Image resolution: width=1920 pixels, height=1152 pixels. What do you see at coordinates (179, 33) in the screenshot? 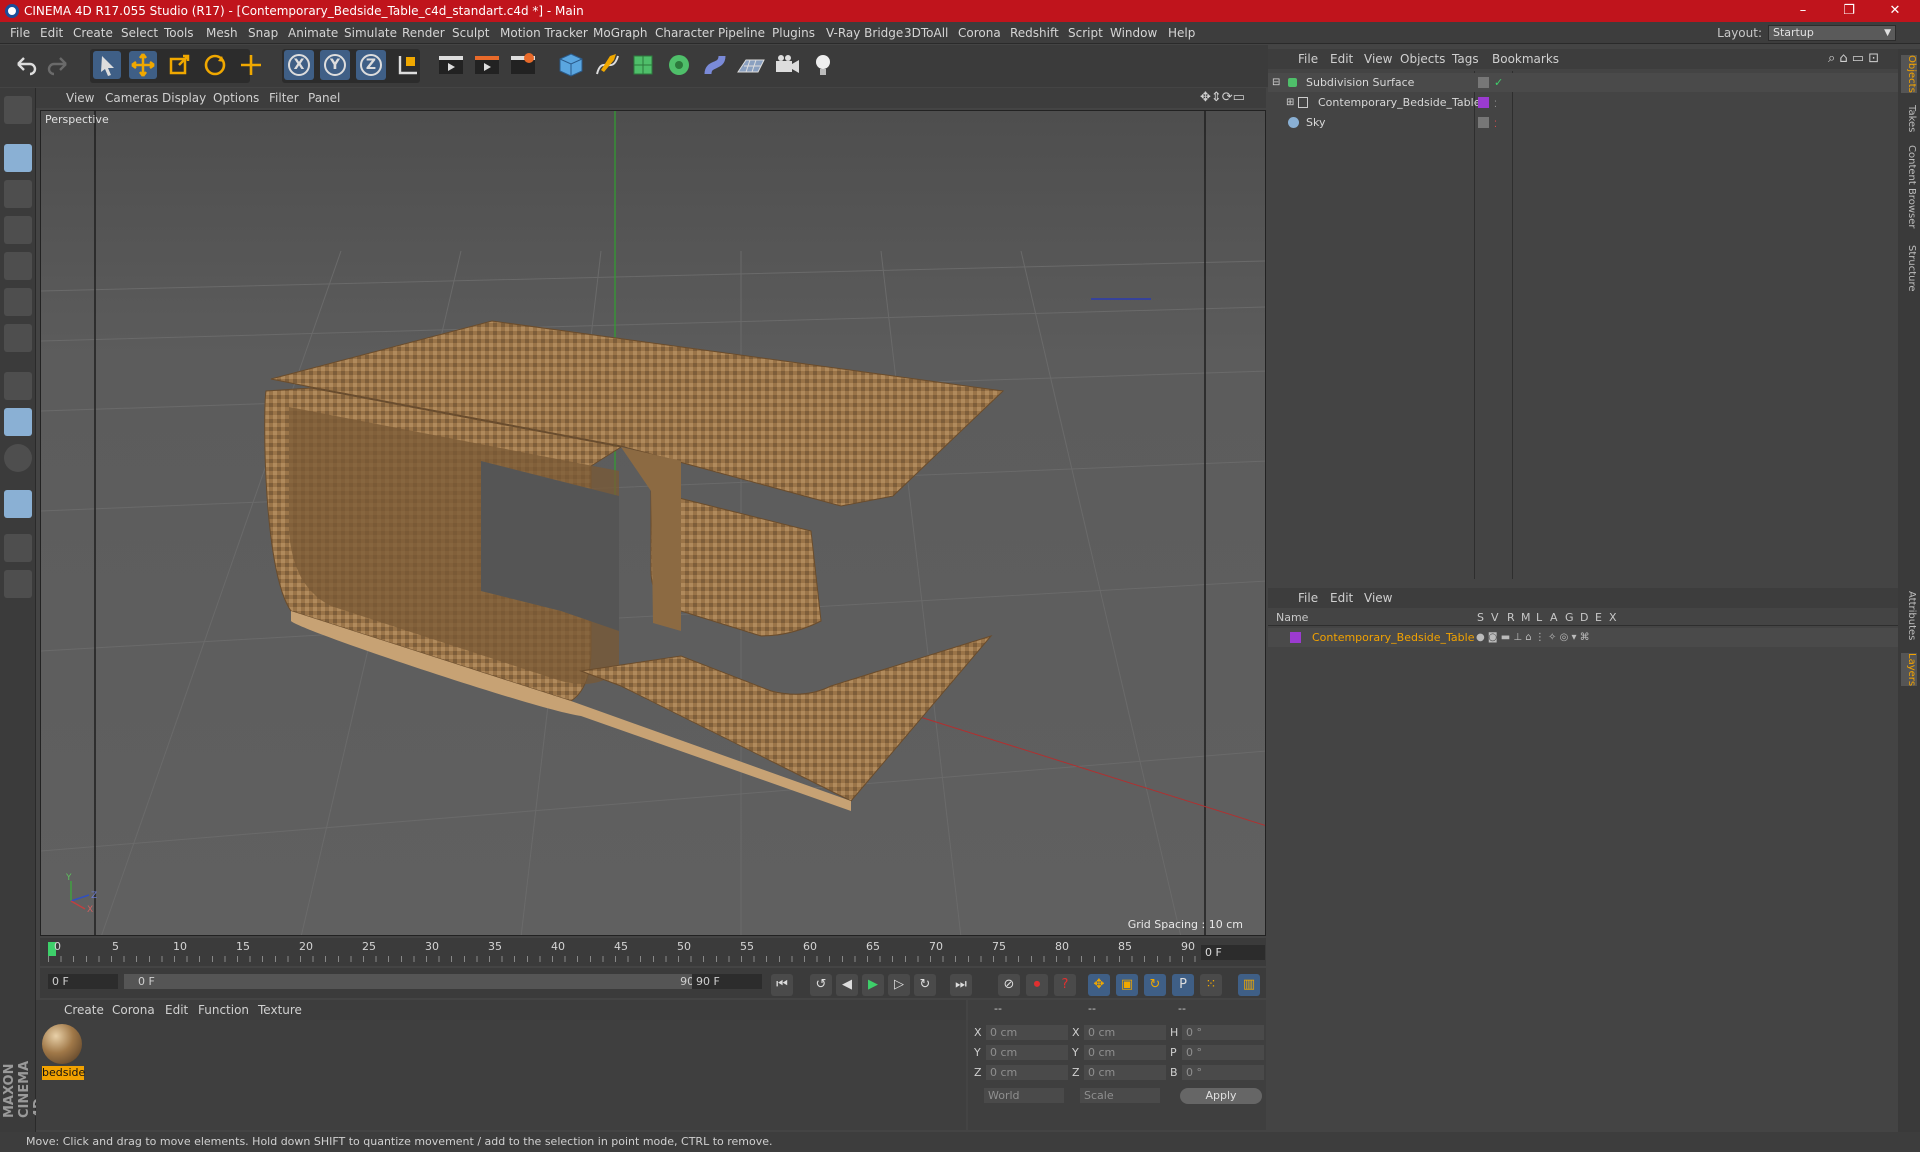
I see `menu-tools: Tools` at bounding box center [179, 33].